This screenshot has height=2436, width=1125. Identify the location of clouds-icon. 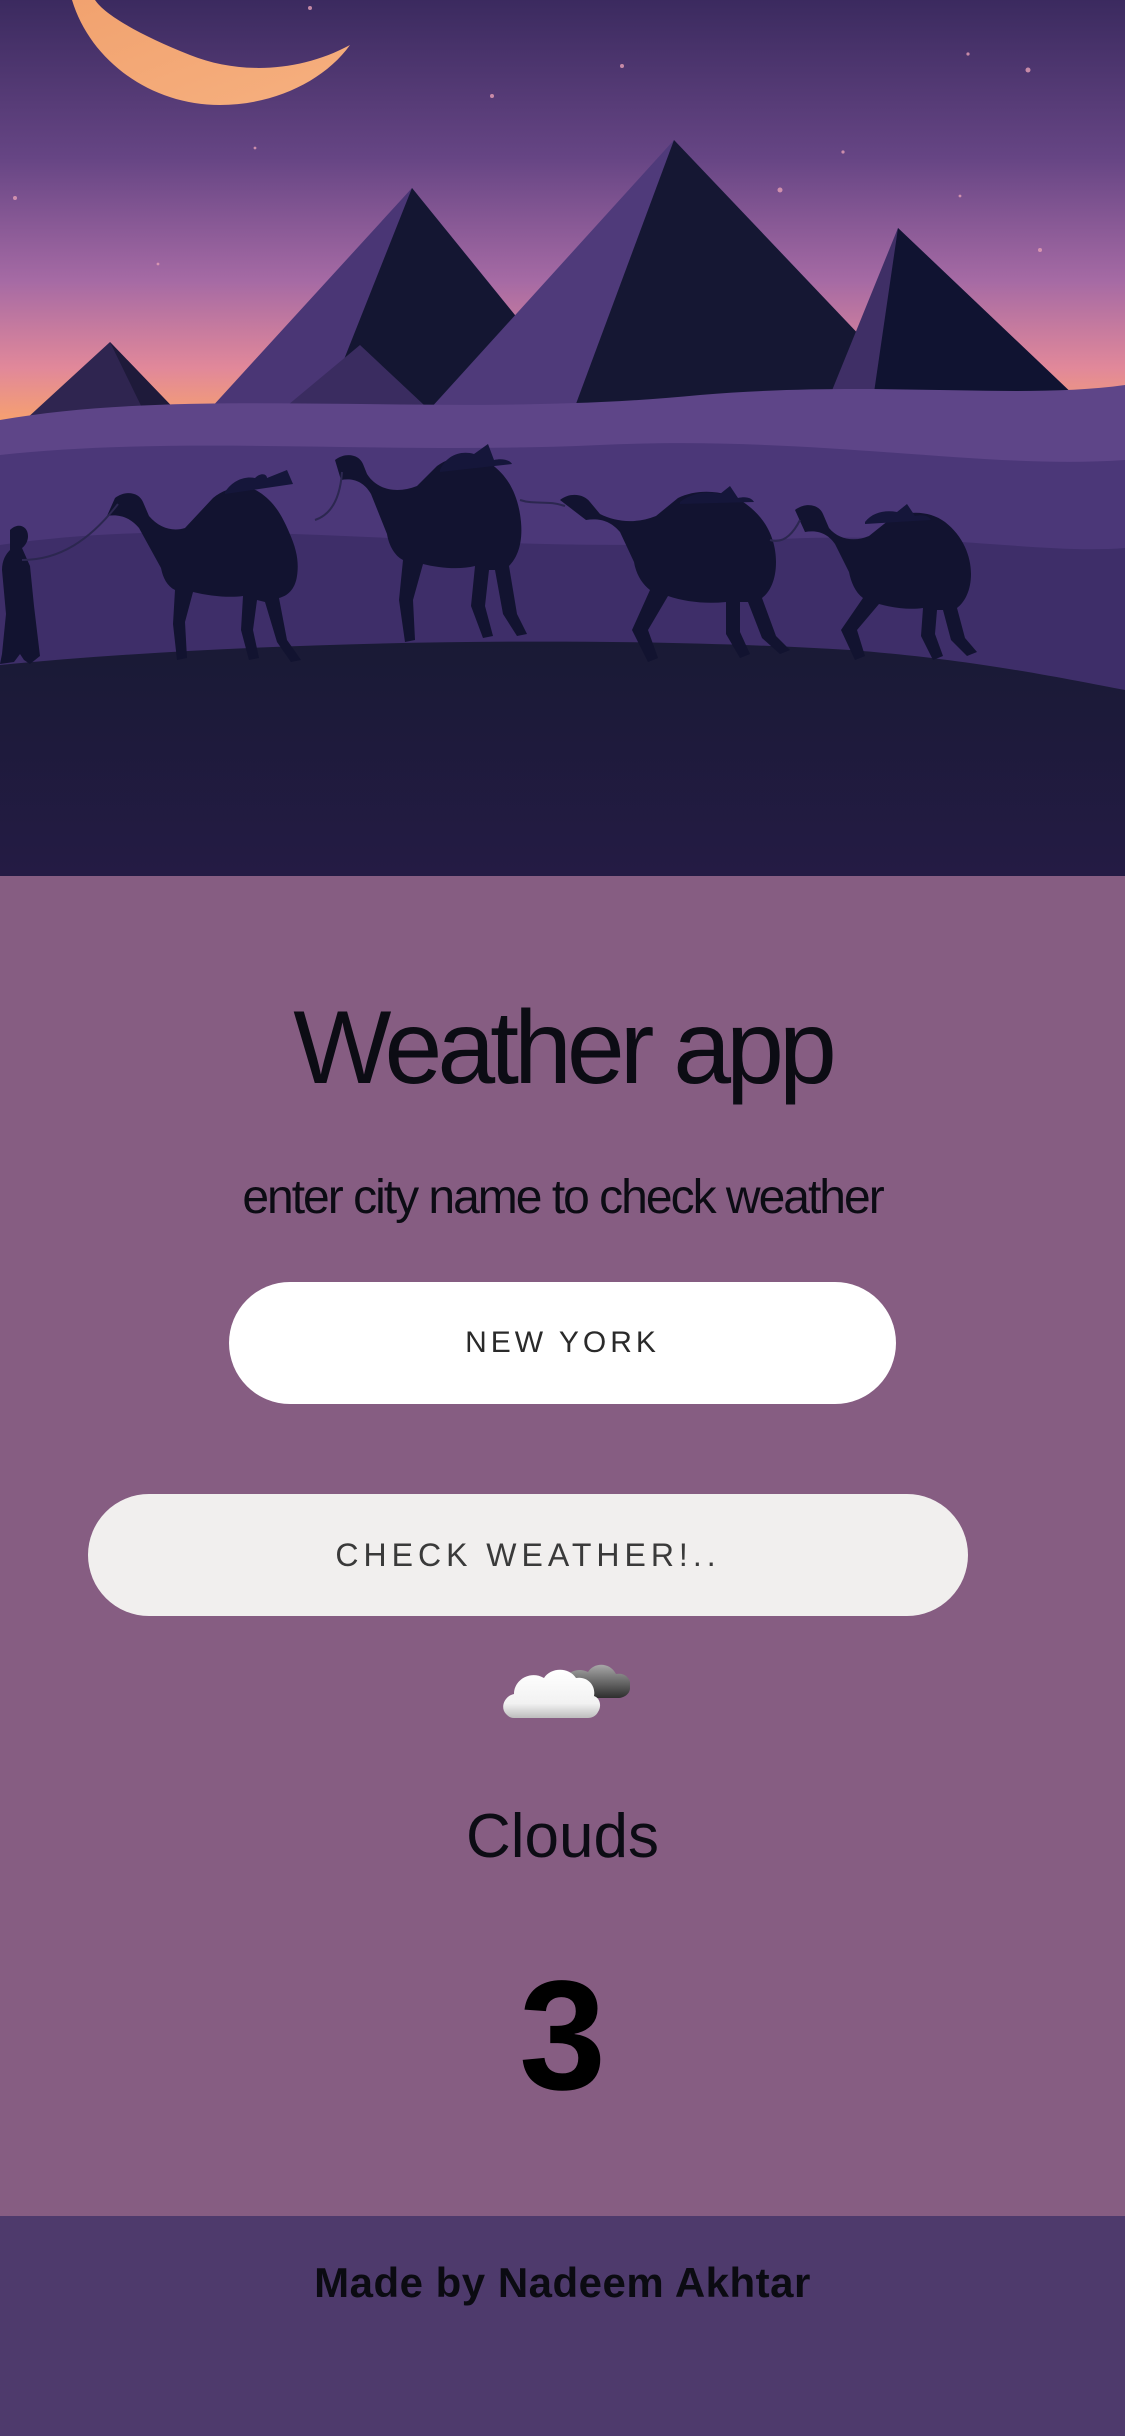
(565, 1688).